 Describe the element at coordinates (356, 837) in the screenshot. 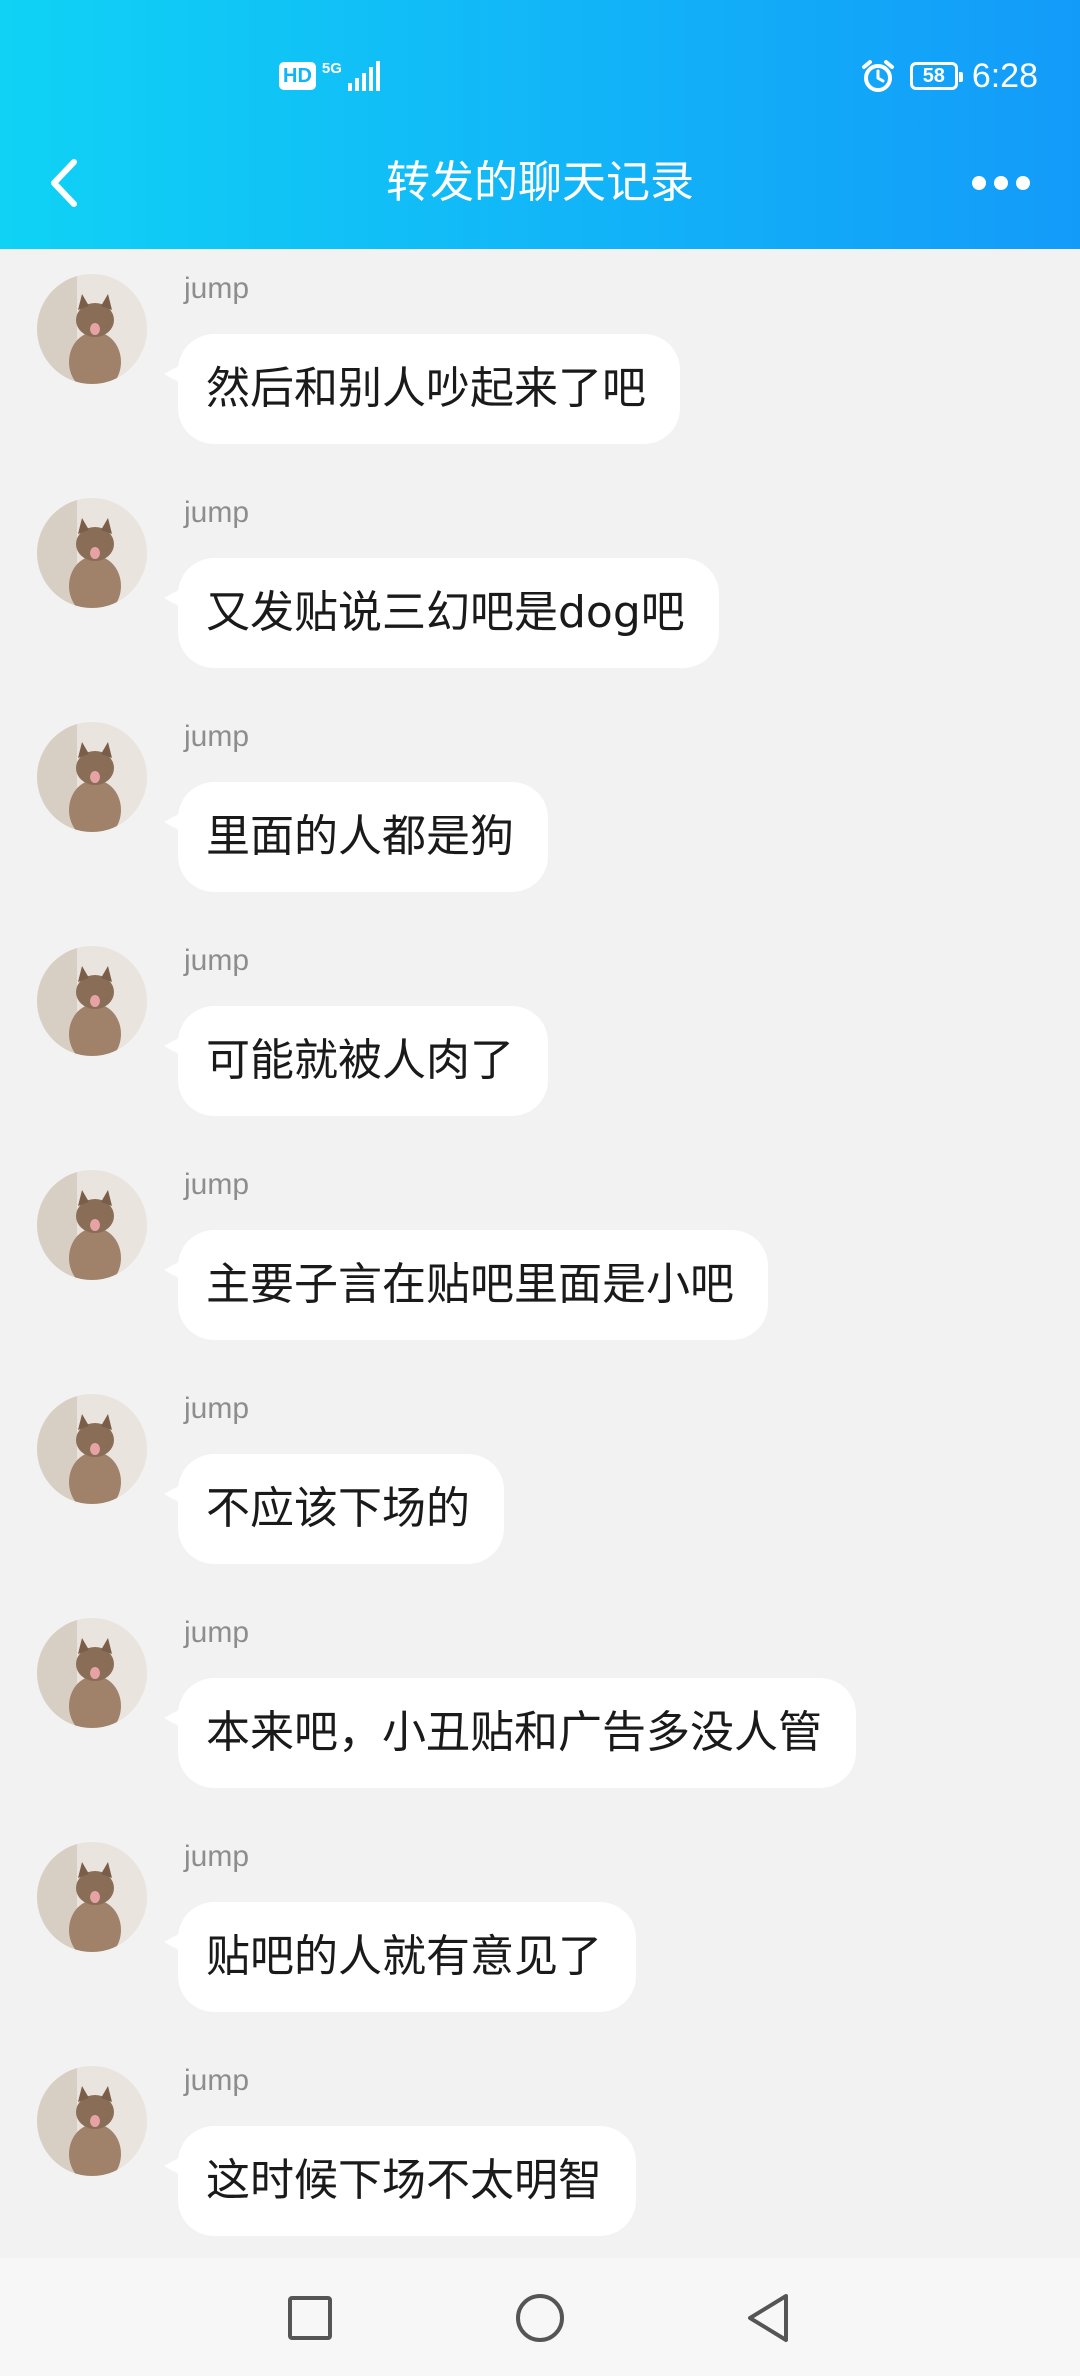

I see `message-bubble: 里面的人都是狗` at that location.